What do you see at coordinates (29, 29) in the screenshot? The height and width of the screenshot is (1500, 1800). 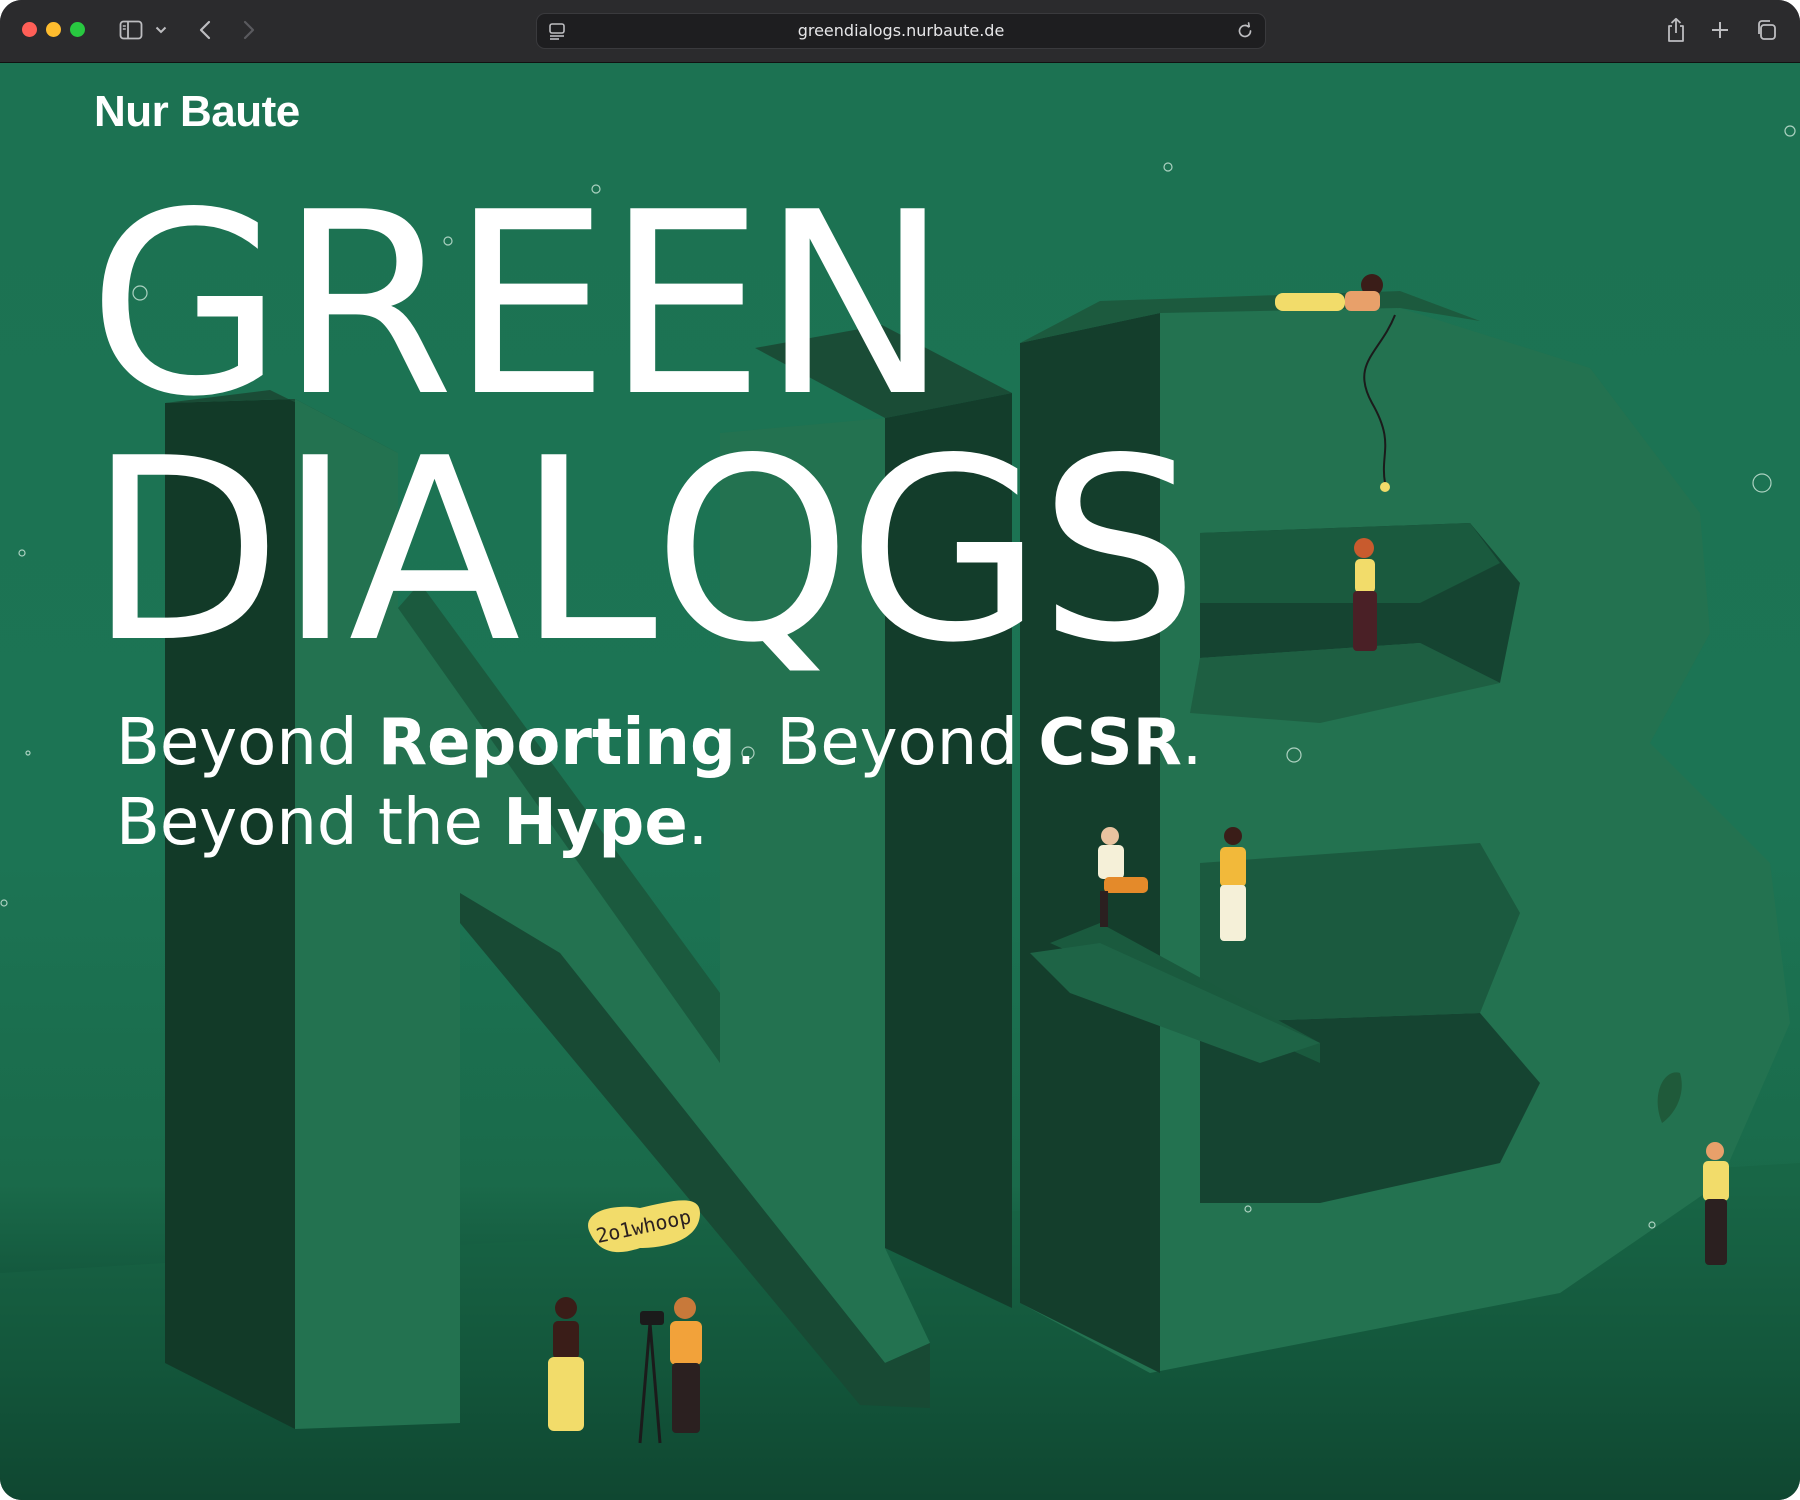 I see `close-window-button` at bounding box center [29, 29].